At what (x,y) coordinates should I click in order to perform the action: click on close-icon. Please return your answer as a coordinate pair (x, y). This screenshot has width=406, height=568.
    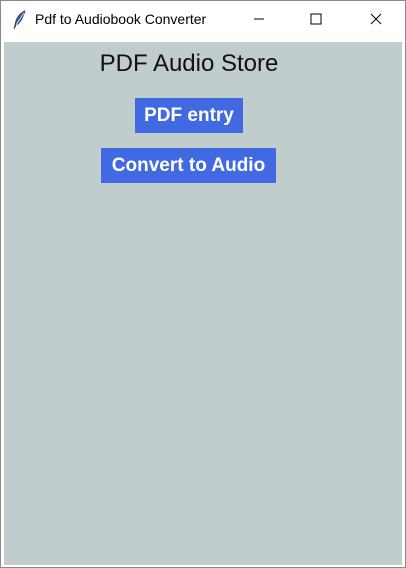
    Looking at the image, I should click on (376, 21).